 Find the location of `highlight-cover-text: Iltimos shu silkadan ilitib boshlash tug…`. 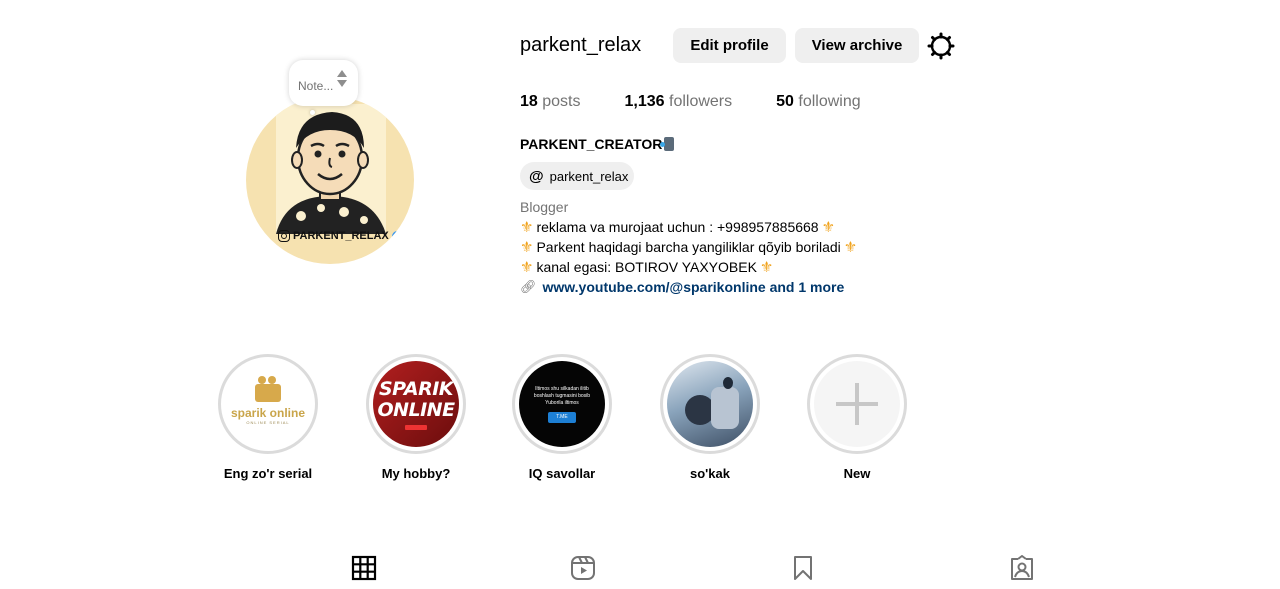

highlight-cover-text: Iltimos shu silkadan ilitib boshlash tug… is located at coordinates (562, 395).